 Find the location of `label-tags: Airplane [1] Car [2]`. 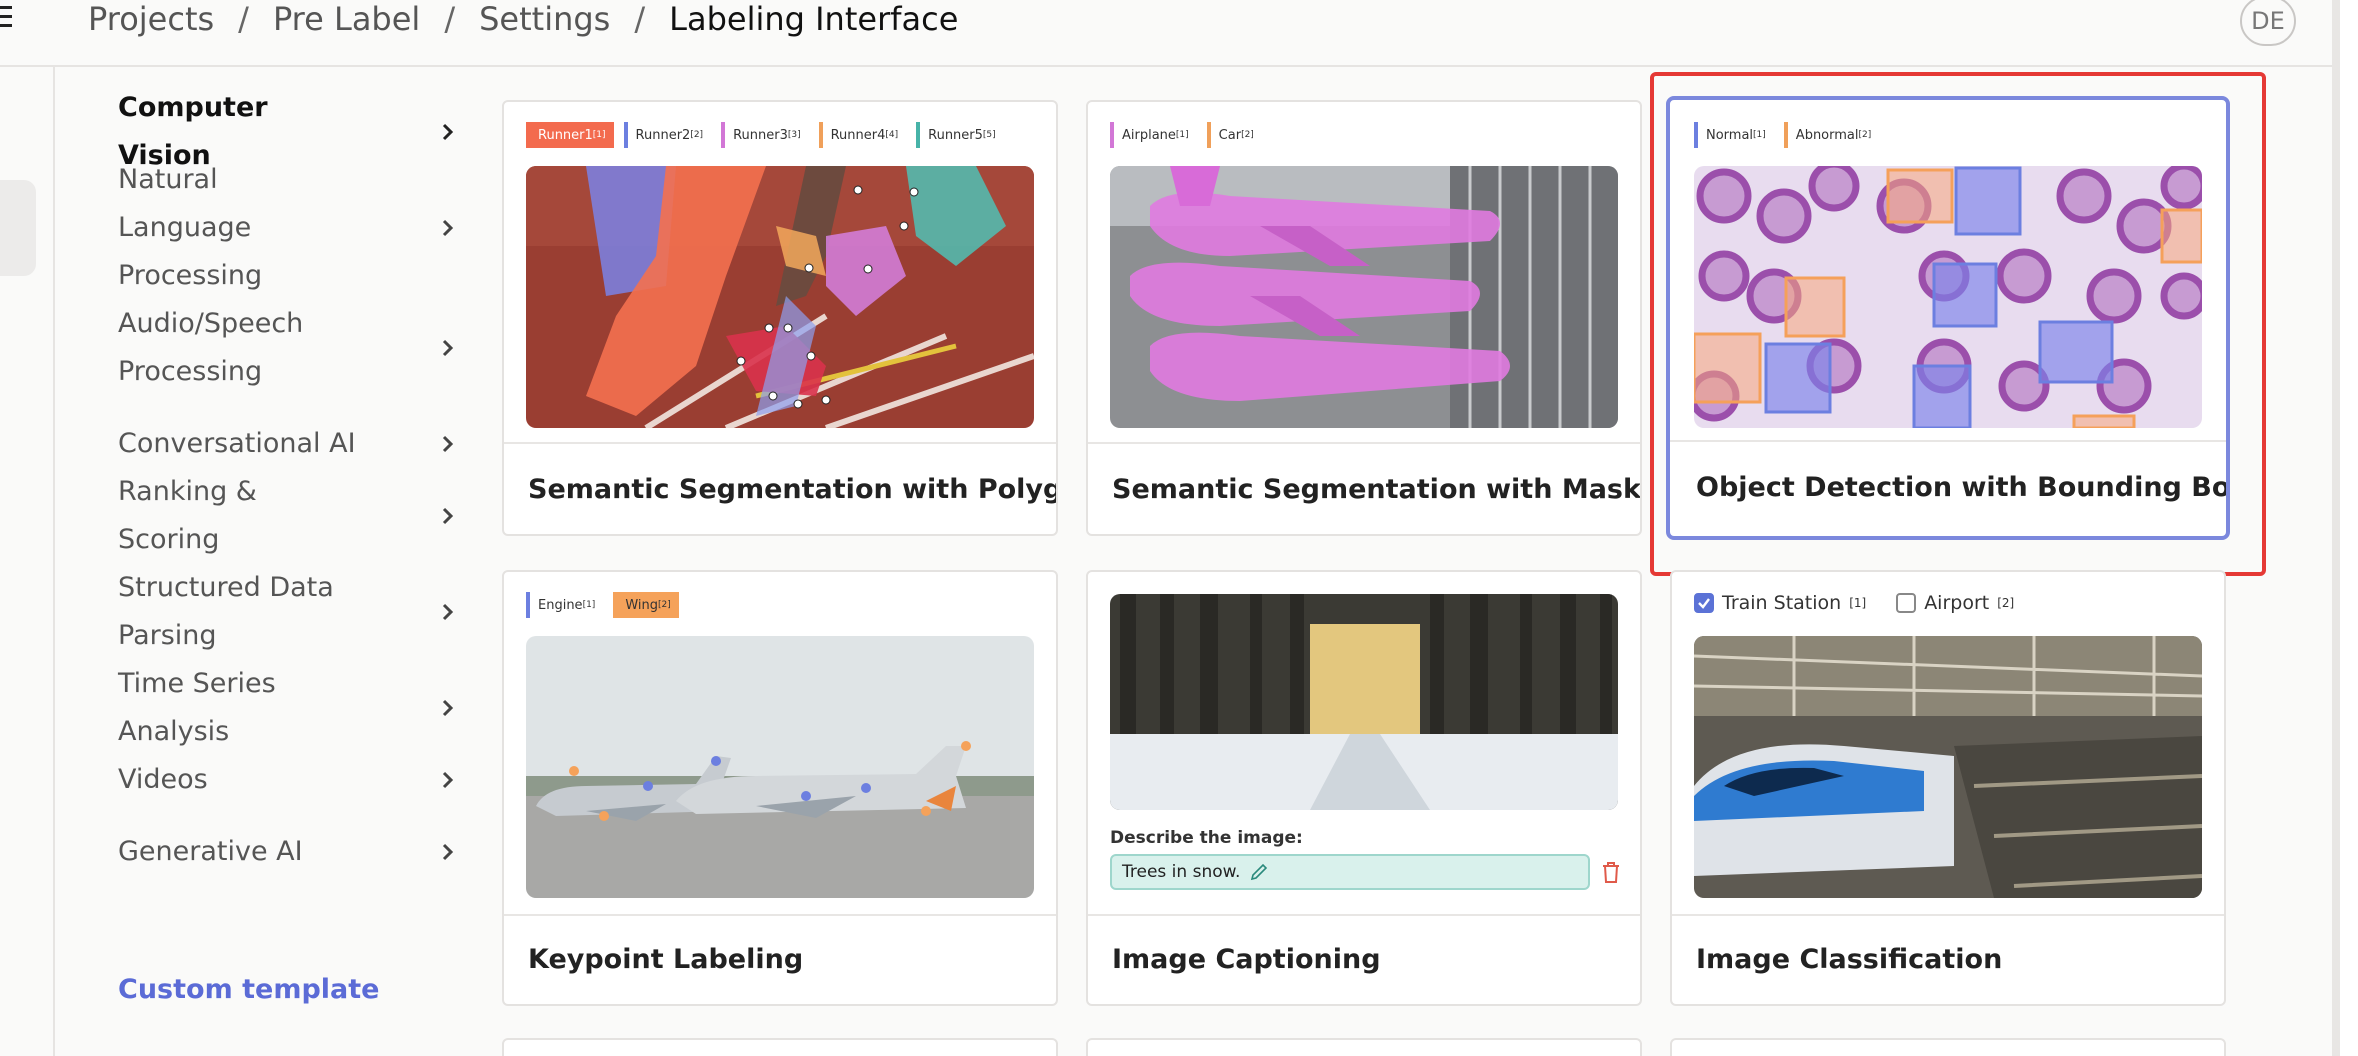

label-tags: Airplane [1] Car [2] is located at coordinates (1186, 135).